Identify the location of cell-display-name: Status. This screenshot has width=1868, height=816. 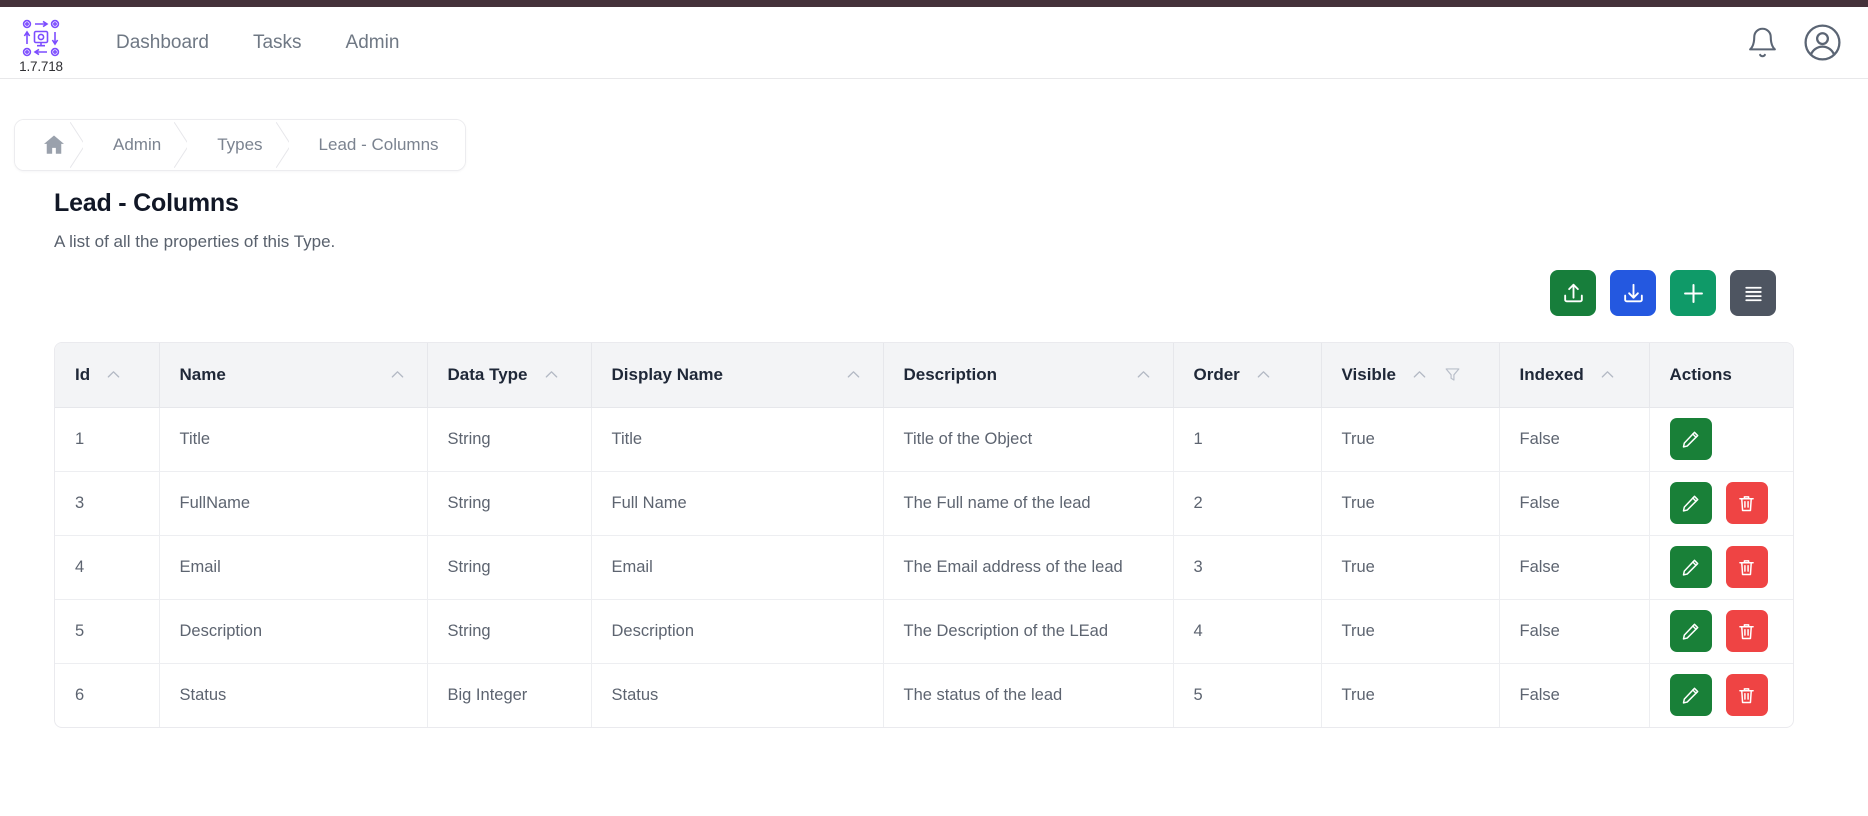
(737, 695).